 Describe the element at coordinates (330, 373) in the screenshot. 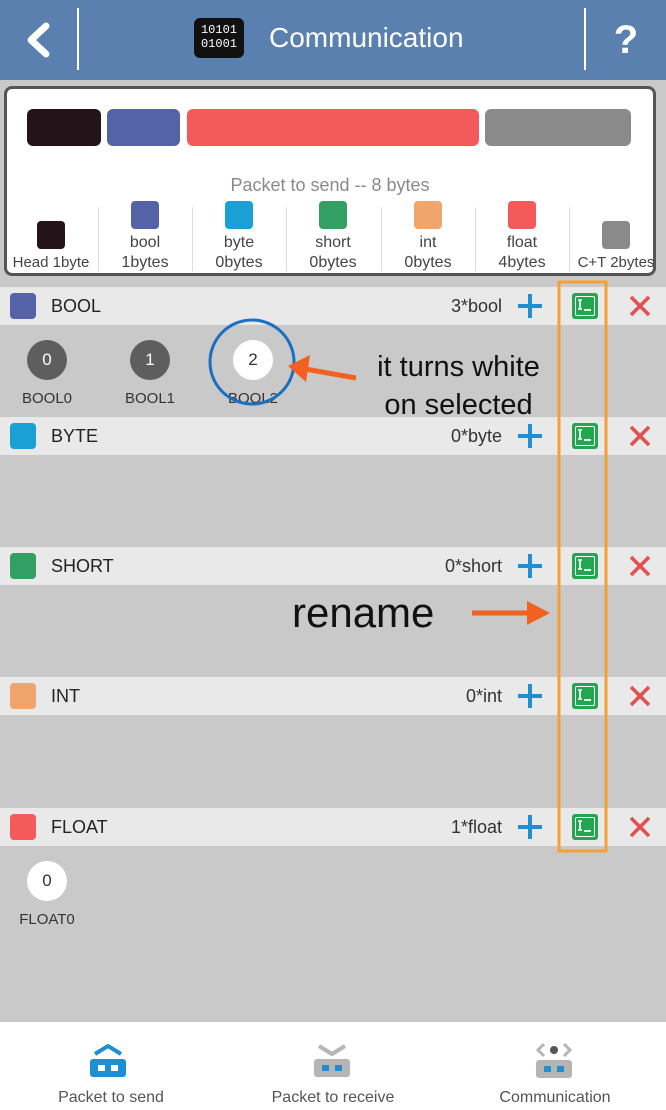

I see `selected-arrow-line` at that location.